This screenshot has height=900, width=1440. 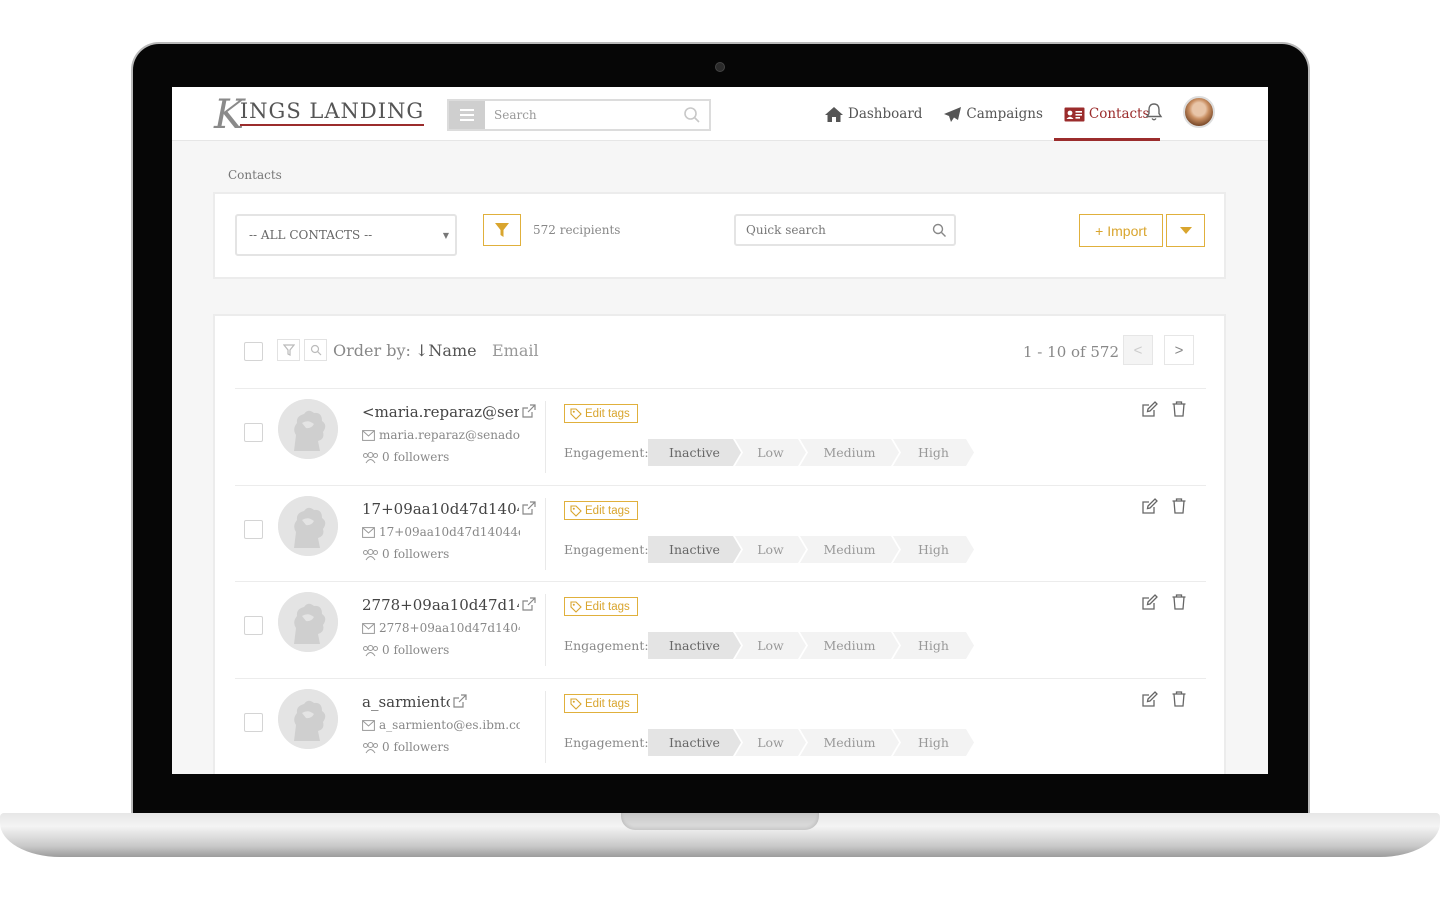 What do you see at coordinates (449, 725) in the screenshot?
I see `contact-email: a_sarmiento@es.ibm.com` at bounding box center [449, 725].